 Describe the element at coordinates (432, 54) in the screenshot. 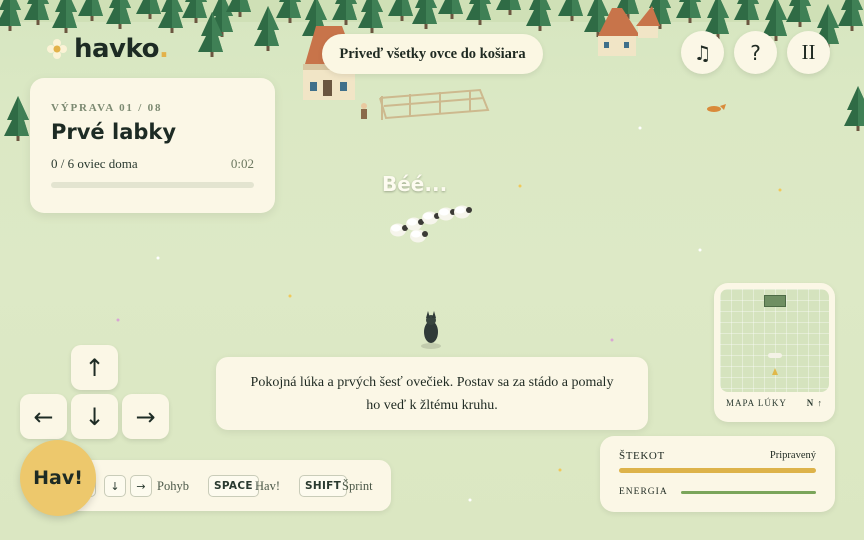

I see `objective-banner: Priveď všetky ovce do košiara` at that location.